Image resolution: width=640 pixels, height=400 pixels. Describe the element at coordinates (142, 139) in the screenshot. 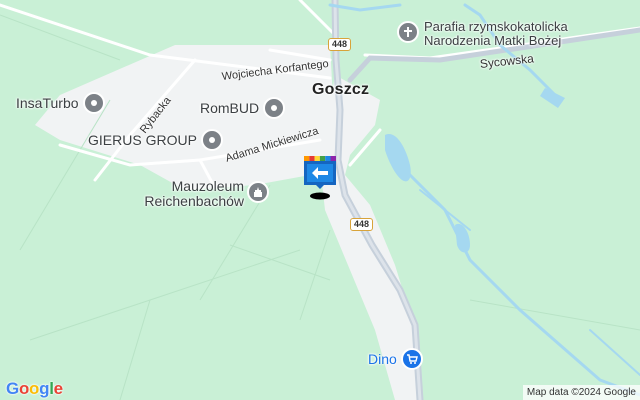

I see `poi-label: GIERUS GROUP` at that location.